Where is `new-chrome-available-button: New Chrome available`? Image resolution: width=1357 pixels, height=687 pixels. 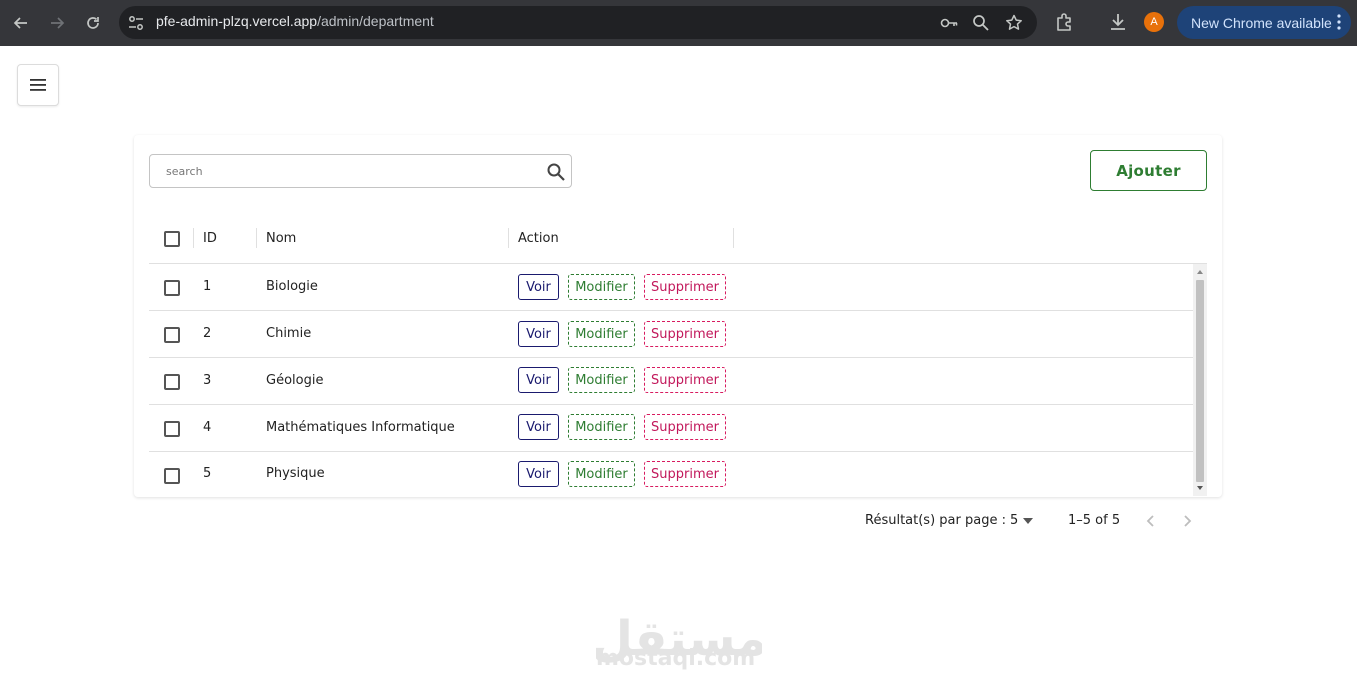 new-chrome-available-button: New Chrome available is located at coordinates (1264, 22).